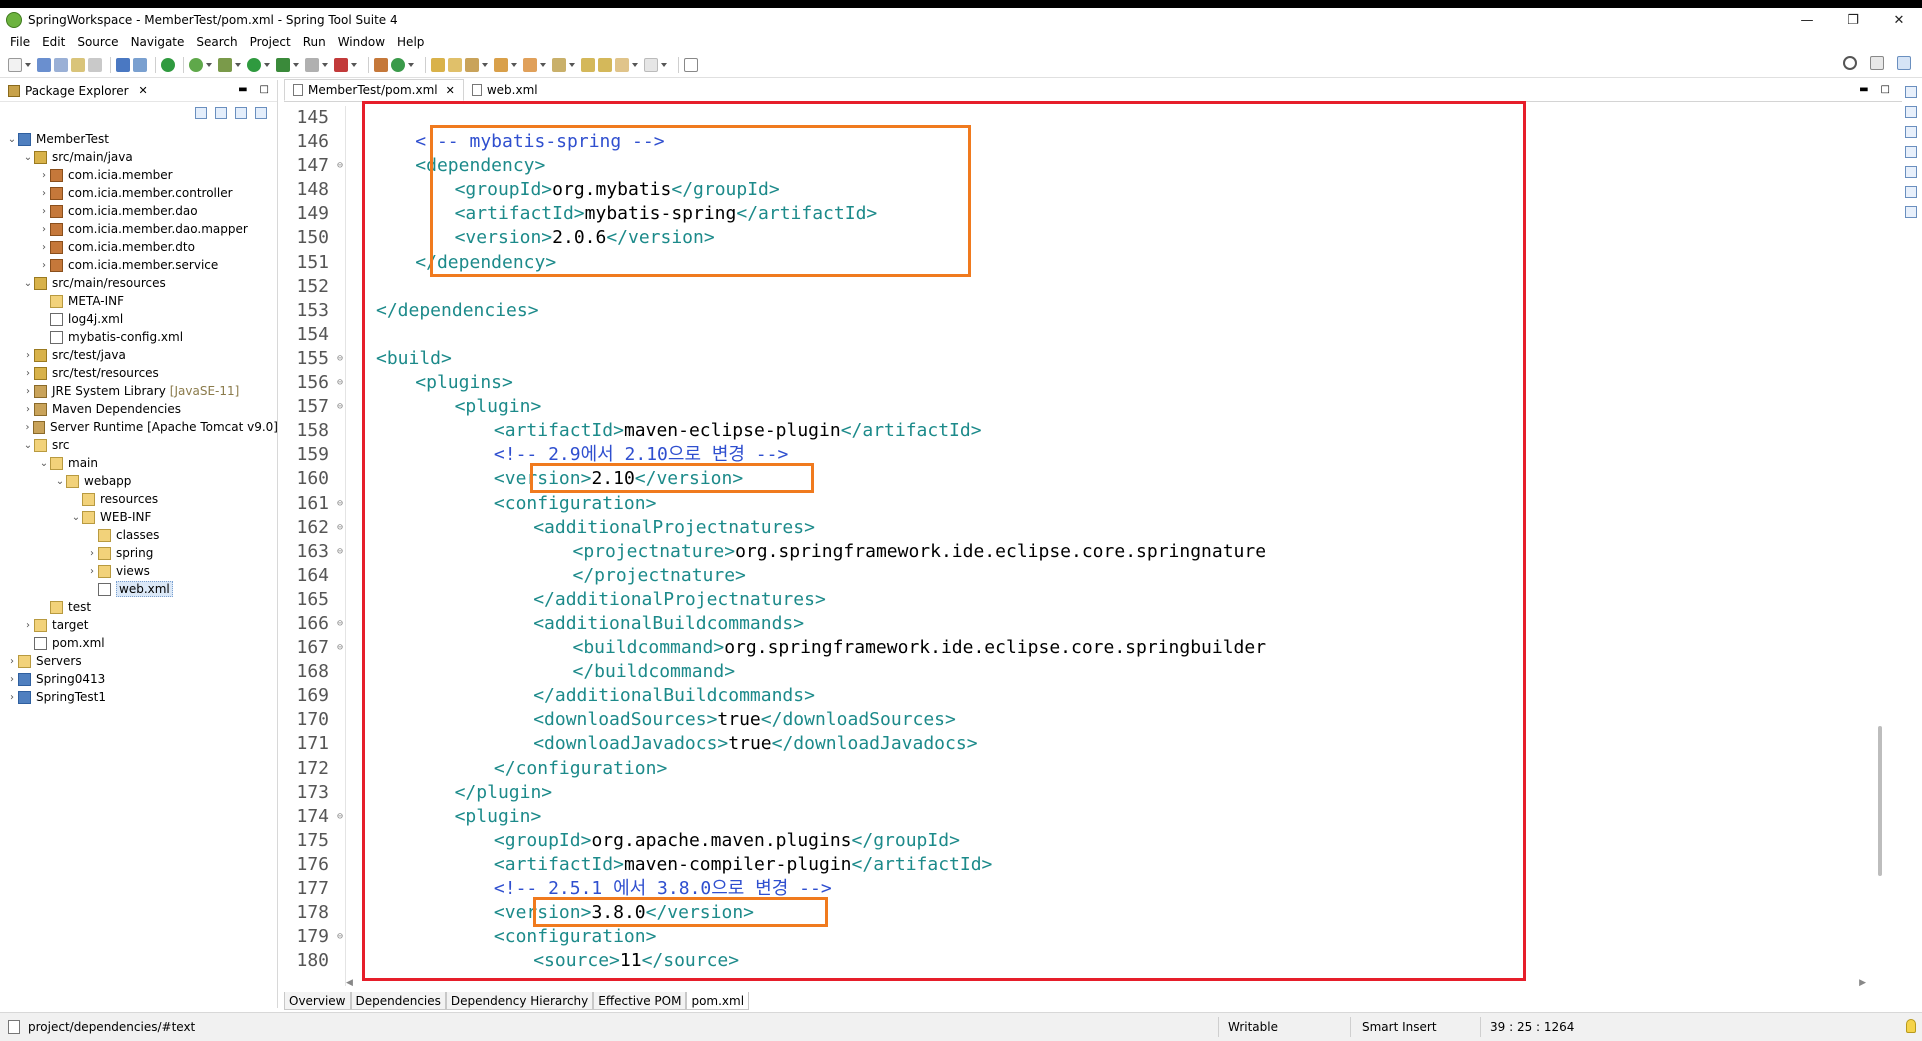 The image size is (1922, 1041). Describe the element at coordinates (139, 553) in the screenshot. I see `tree-item: › spring` at that location.